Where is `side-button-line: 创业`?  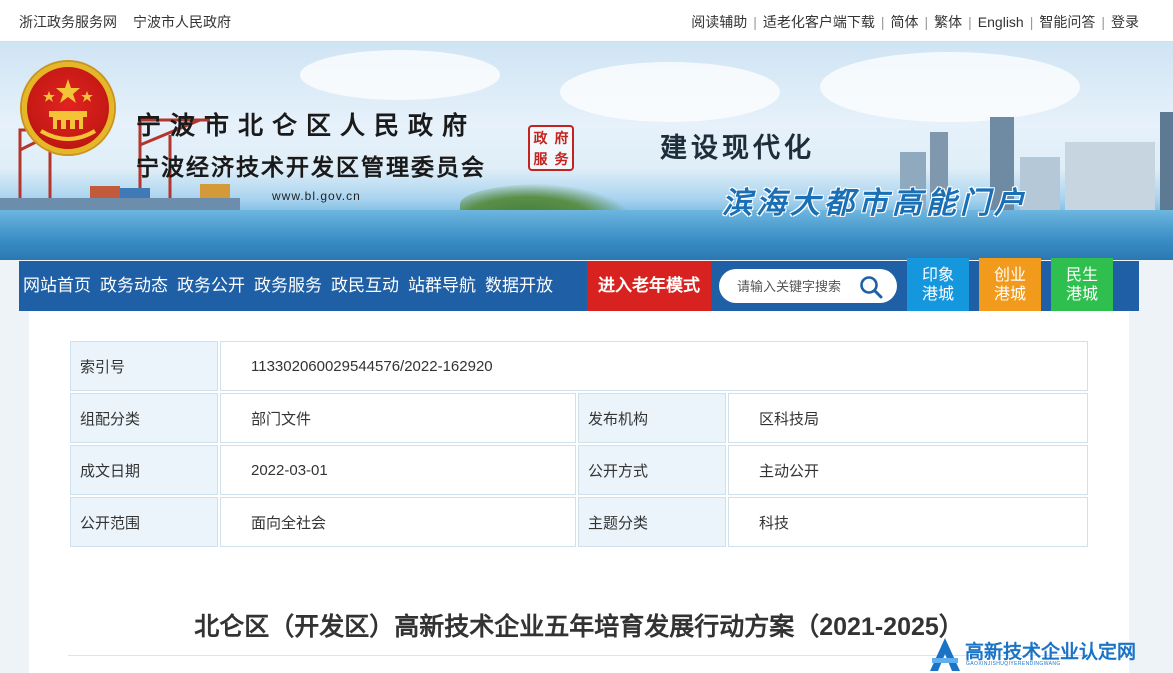 side-button-line: 创业 is located at coordinates (1009, 275).